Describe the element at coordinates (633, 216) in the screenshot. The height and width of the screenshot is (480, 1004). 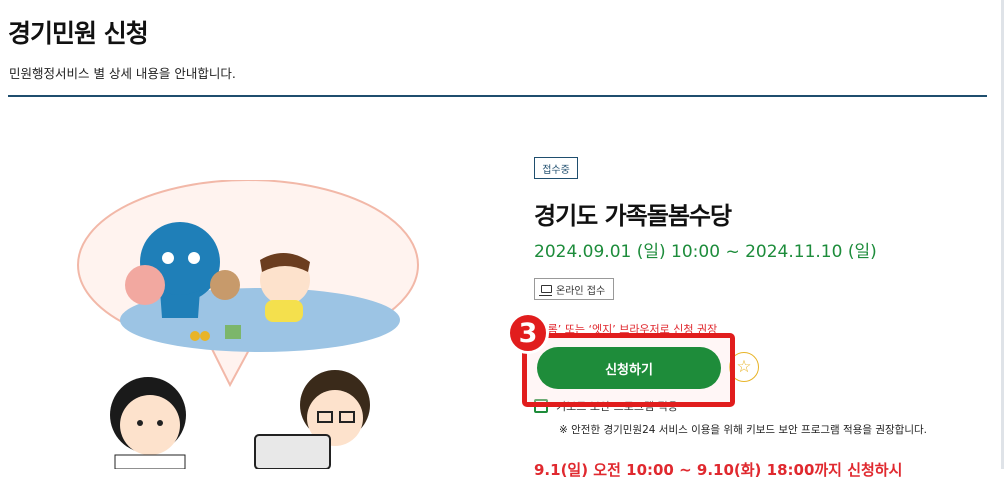
I see `service-title: 경기도 가족돌봄수당` at that location.